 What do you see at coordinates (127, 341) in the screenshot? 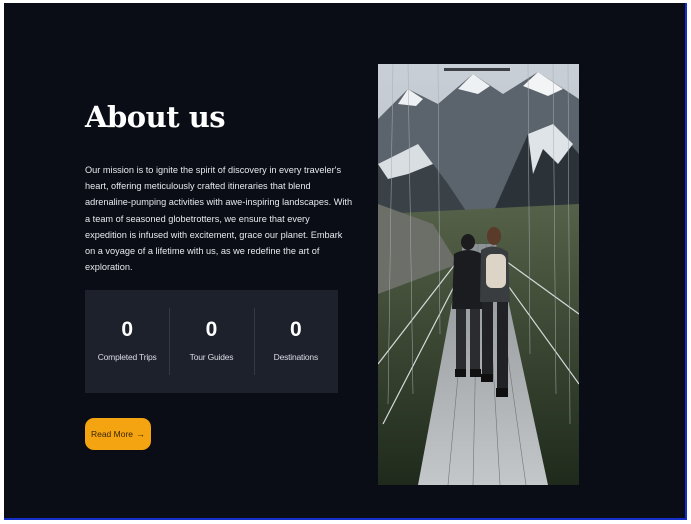
I see `stat-completed-trips: 0 Completed Trips` at bounding box center [127, 341].